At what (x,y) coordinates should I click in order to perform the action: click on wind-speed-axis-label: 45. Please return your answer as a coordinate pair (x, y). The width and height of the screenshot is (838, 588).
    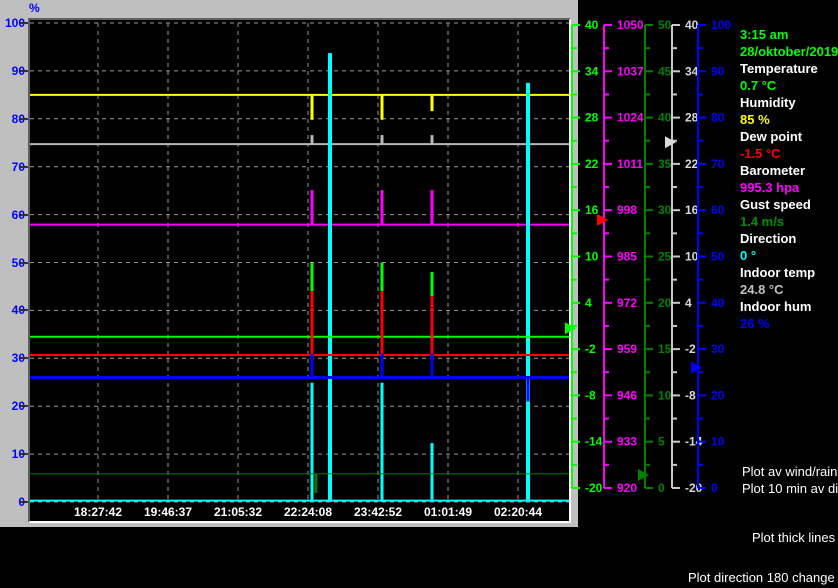
    Looking at the image, I should click on (665, 71).